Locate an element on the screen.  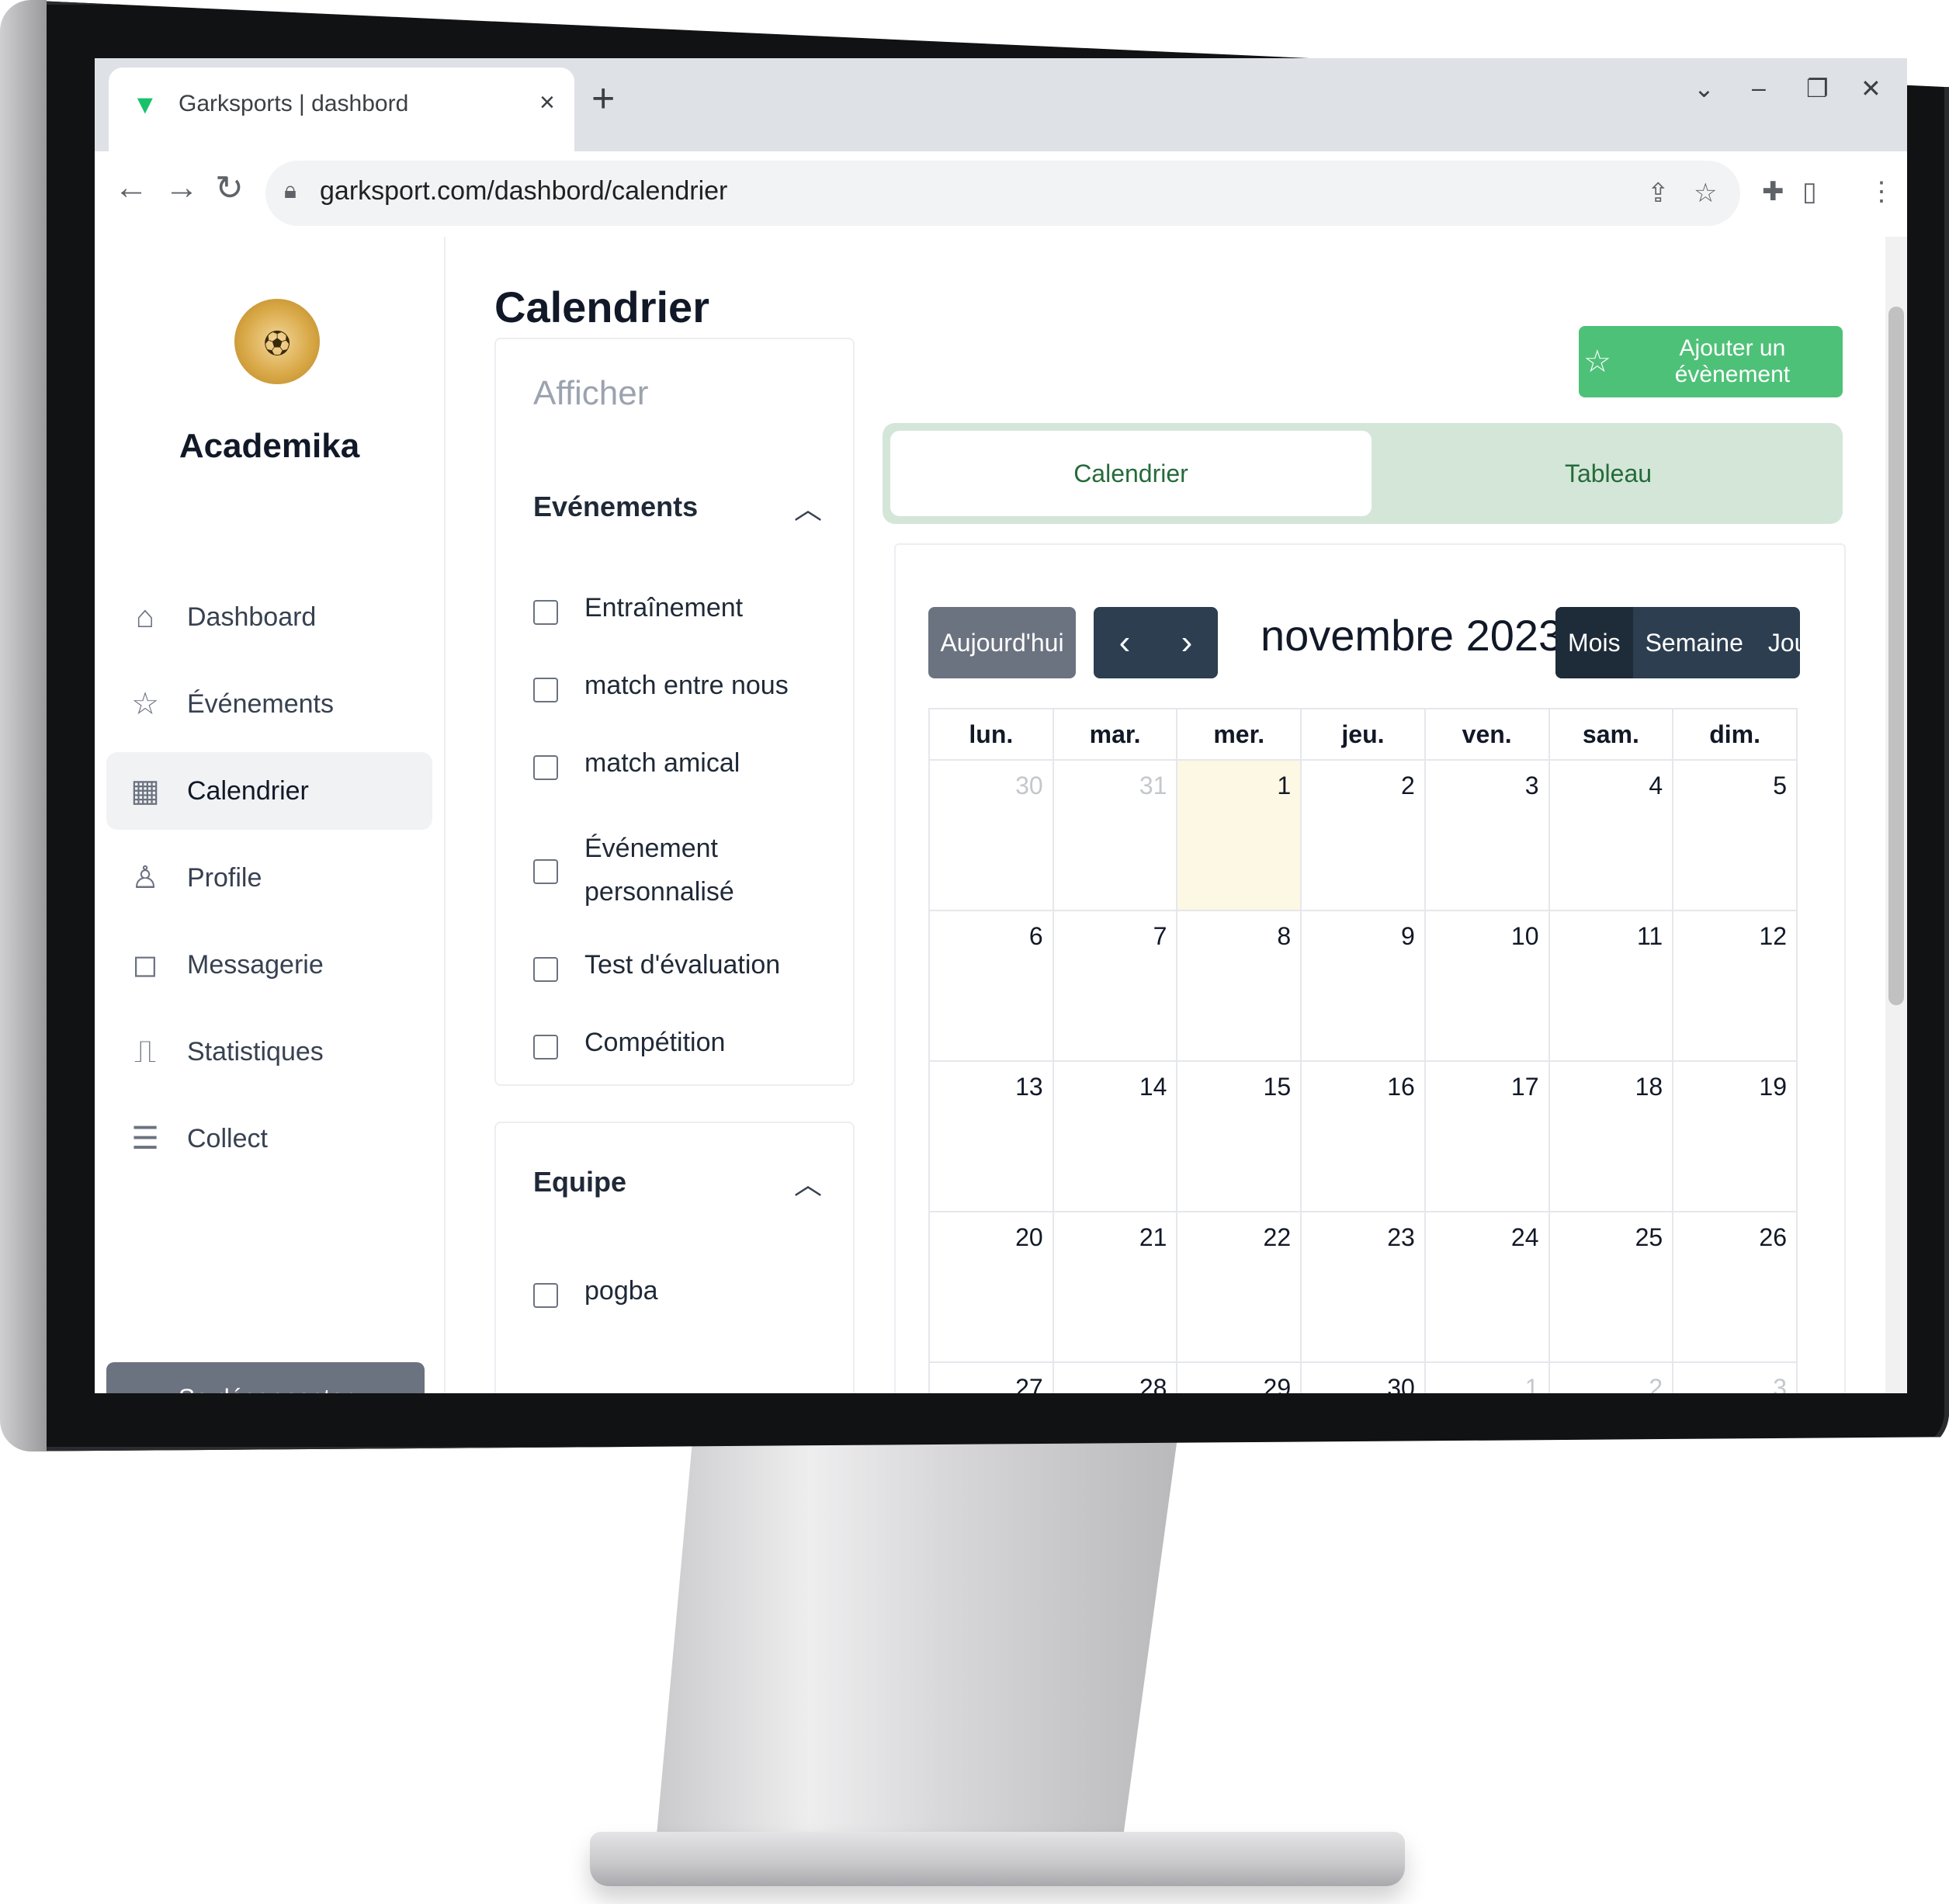
day-cell: 12 is located at coordinates (1735, 986).